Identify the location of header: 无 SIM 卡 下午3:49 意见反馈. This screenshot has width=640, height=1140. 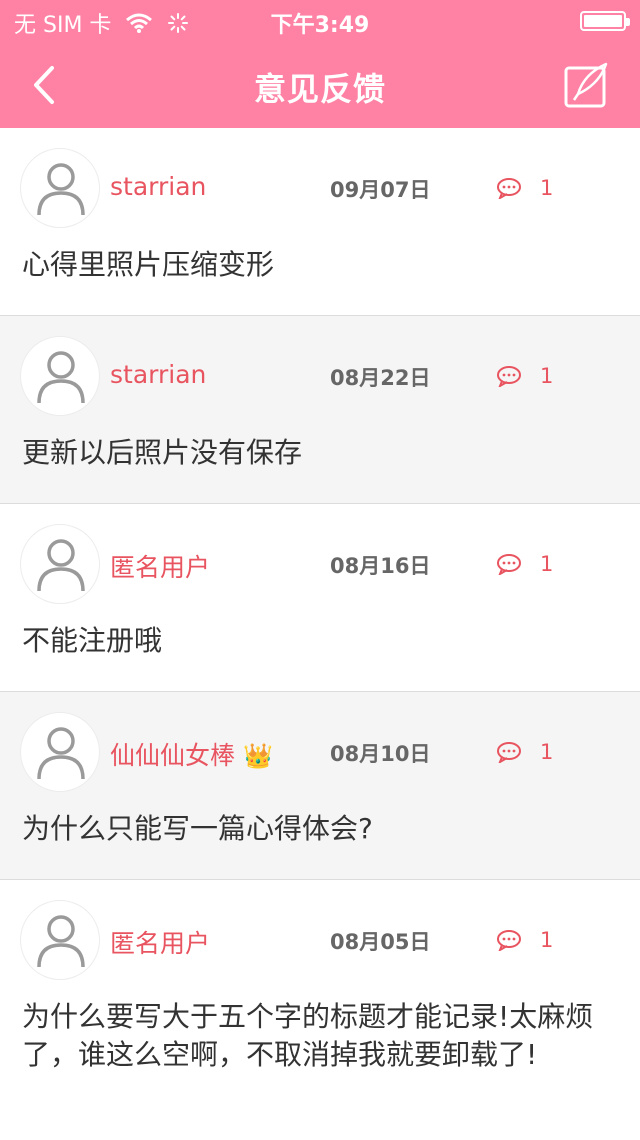
(320, 64).